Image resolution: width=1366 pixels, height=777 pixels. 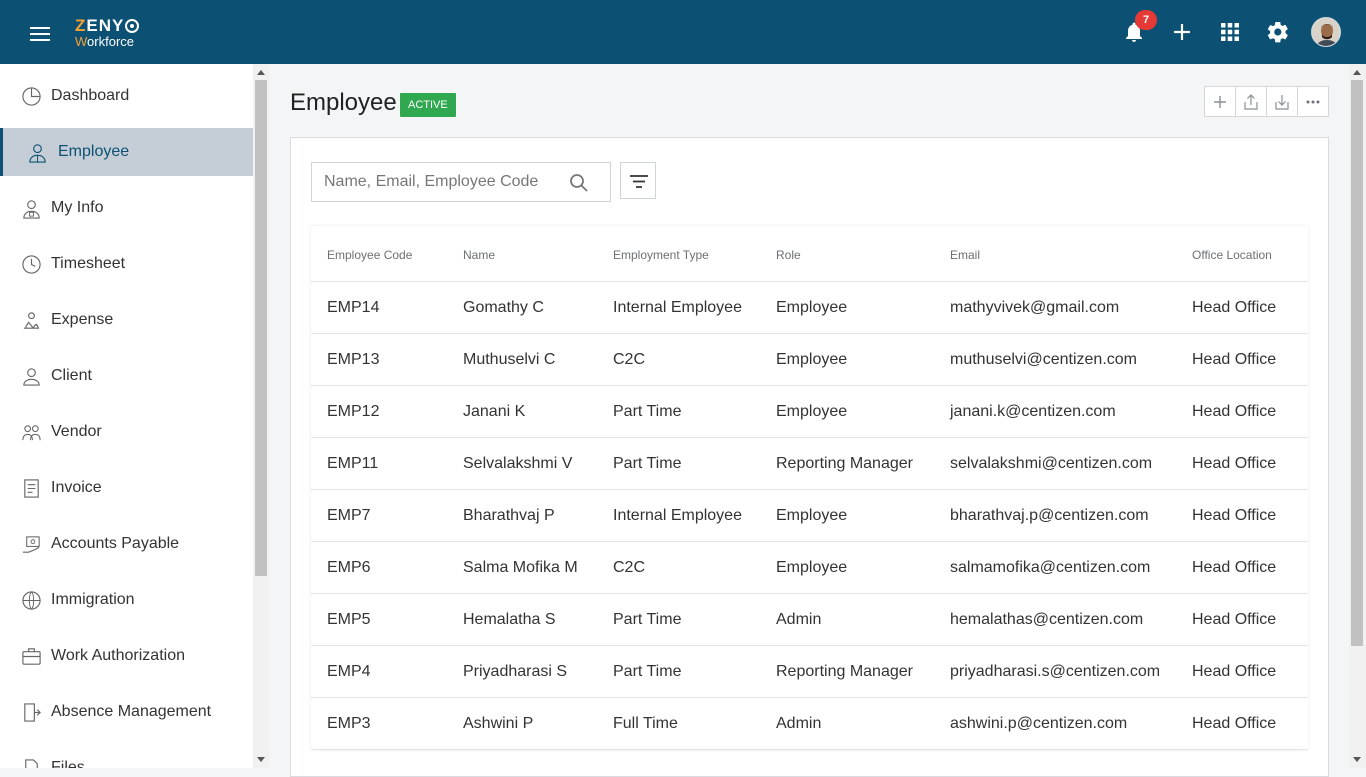 I want to click on cell-employee-code: EMP3, so click(x=349, y=723).